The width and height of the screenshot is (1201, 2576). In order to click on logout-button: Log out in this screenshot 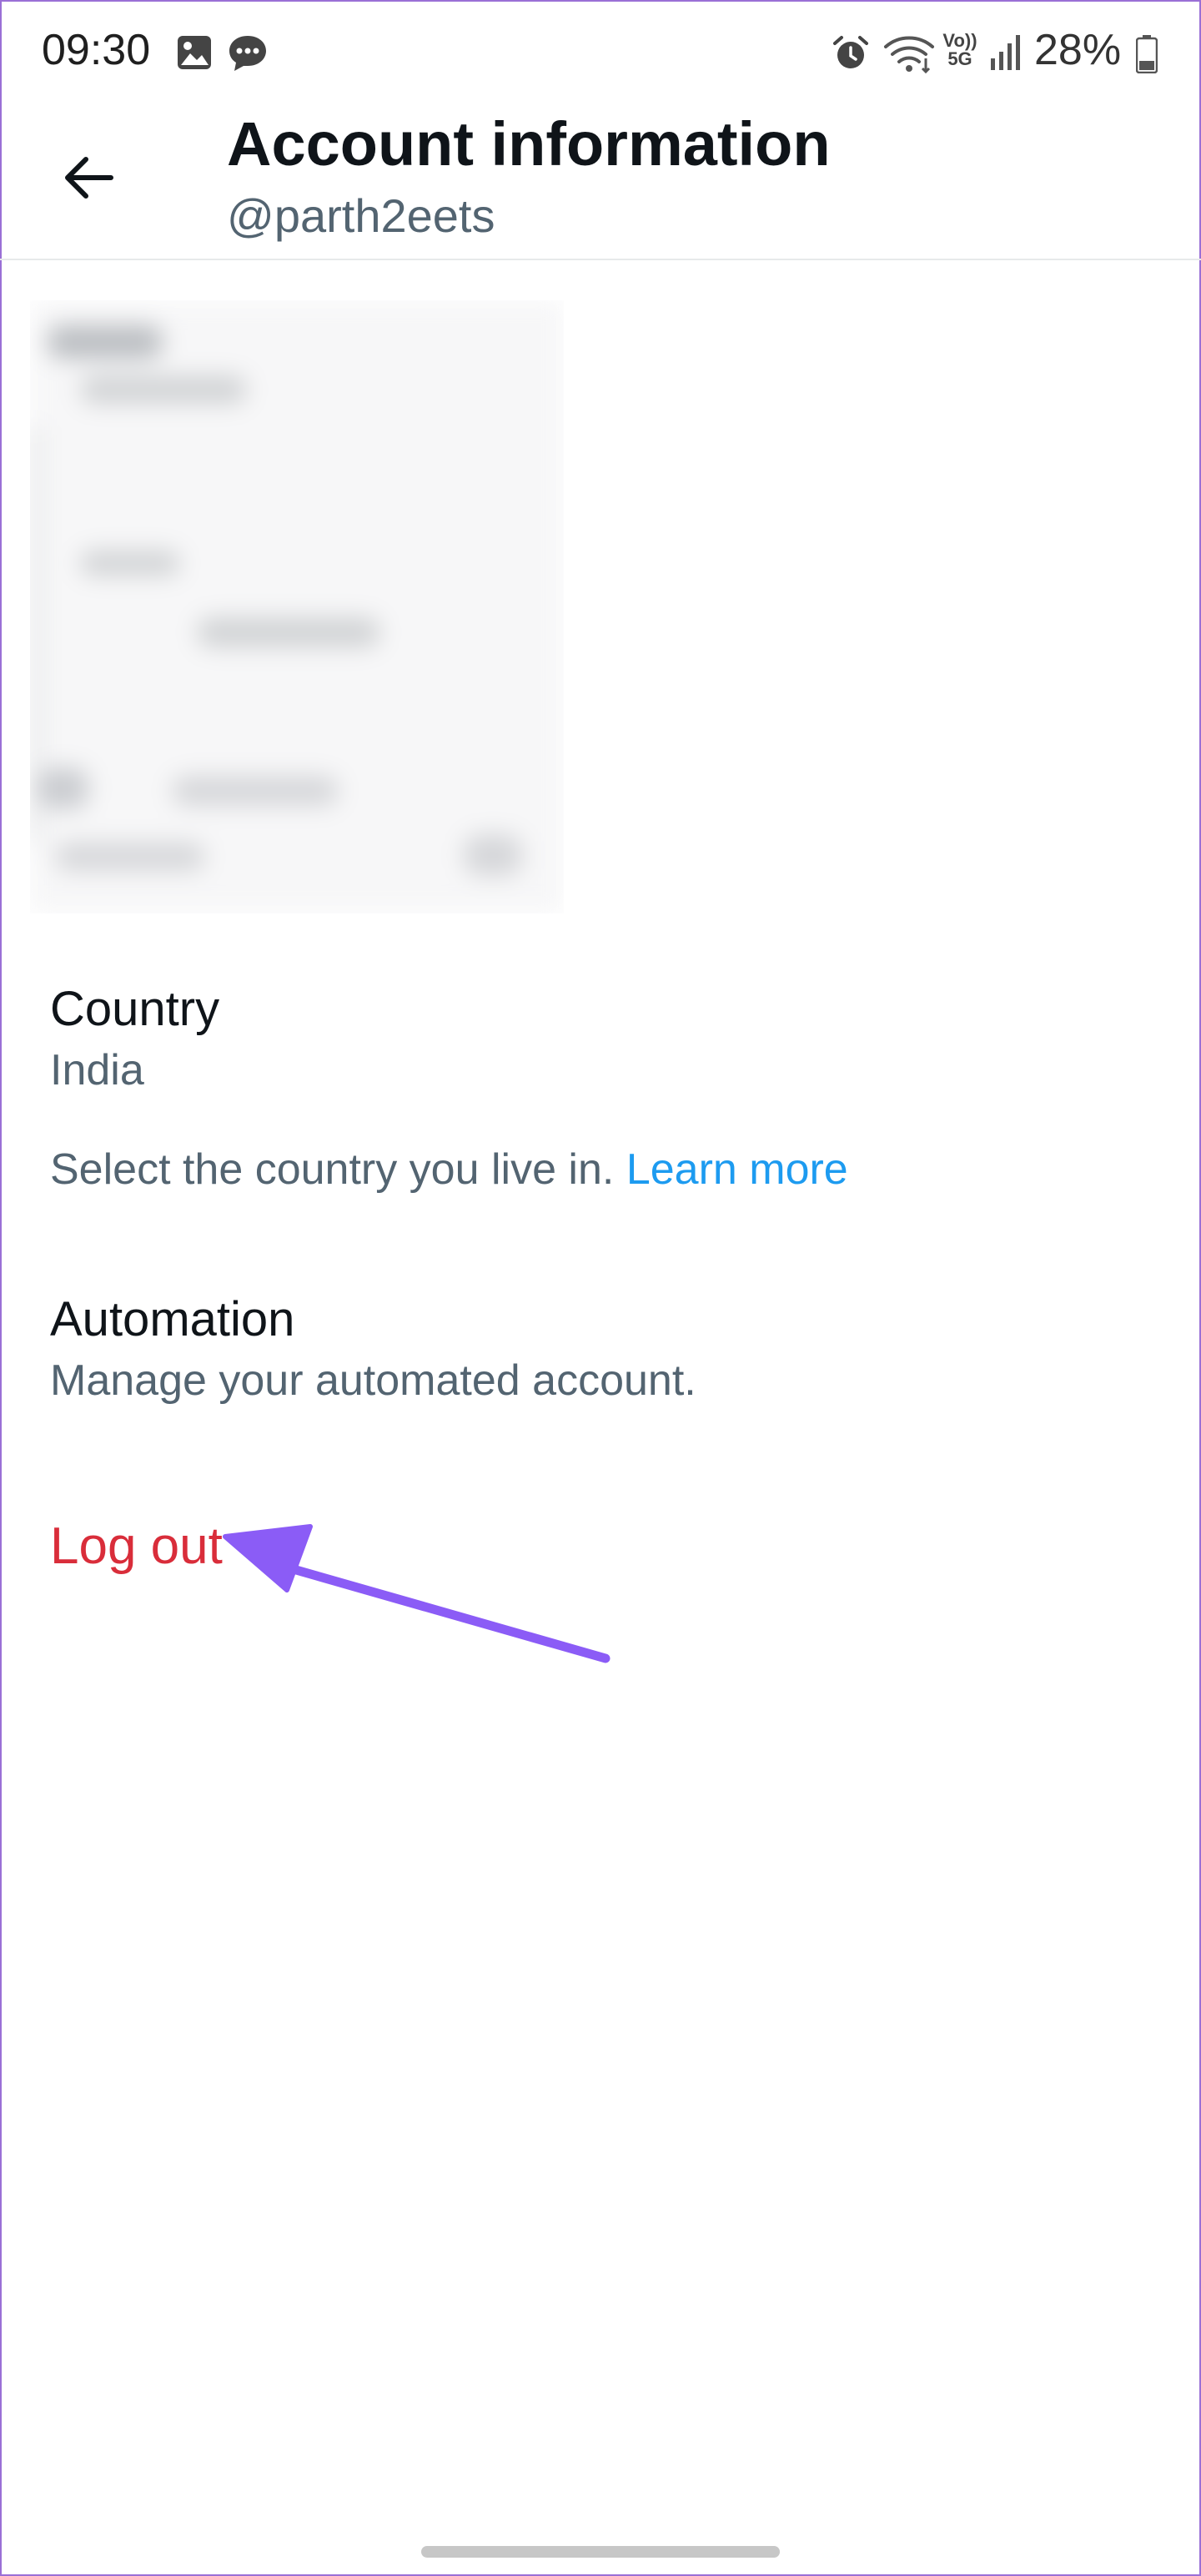, I will do `click(136, 1546)`.